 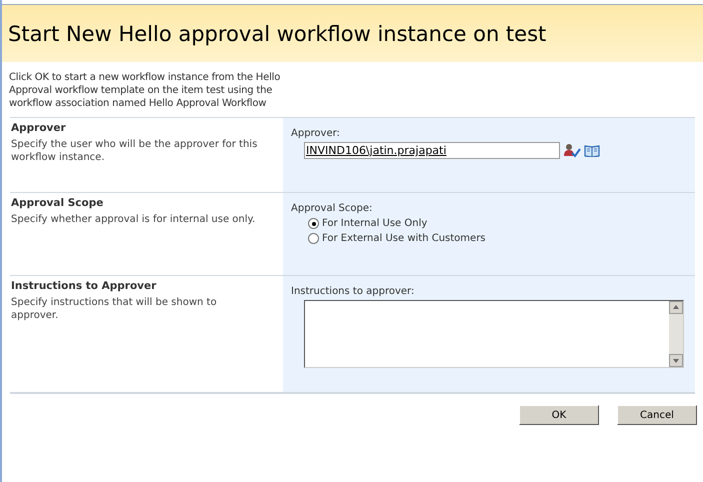 I want to click on book-icon, so click(x=592, y=150).